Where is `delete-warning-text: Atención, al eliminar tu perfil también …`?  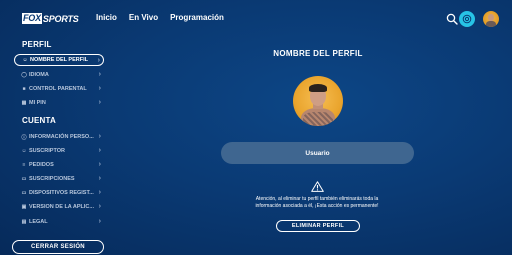
delete-warning-text: Atención, al eliminar tu perfil también … is located at coordinates (317, 203).